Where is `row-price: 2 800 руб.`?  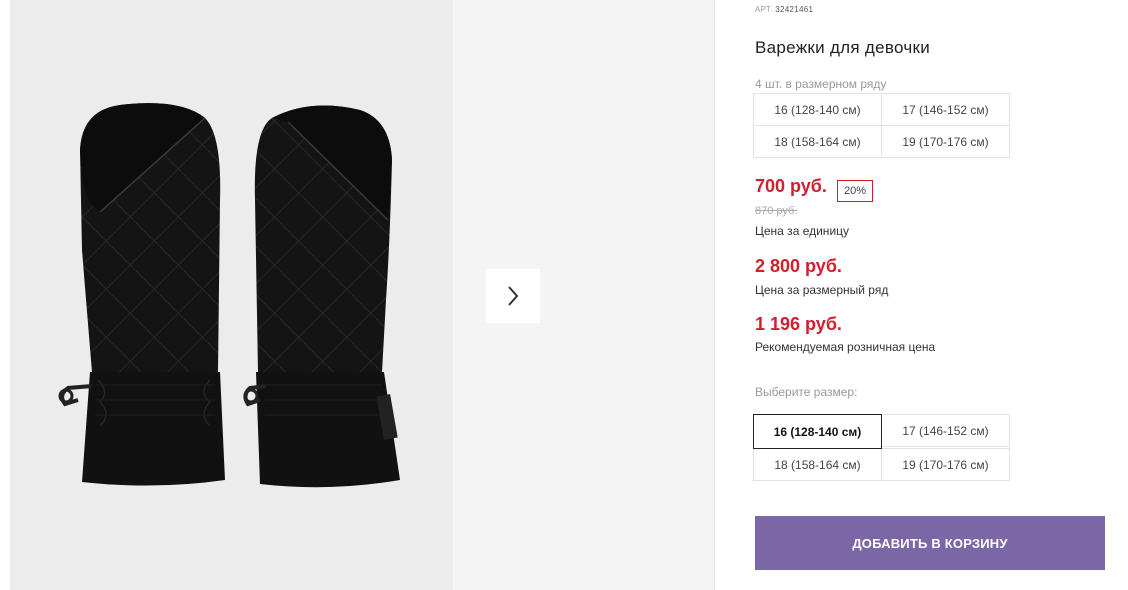 row-price: 2 800 руб. is located at coordinates (798, 266).